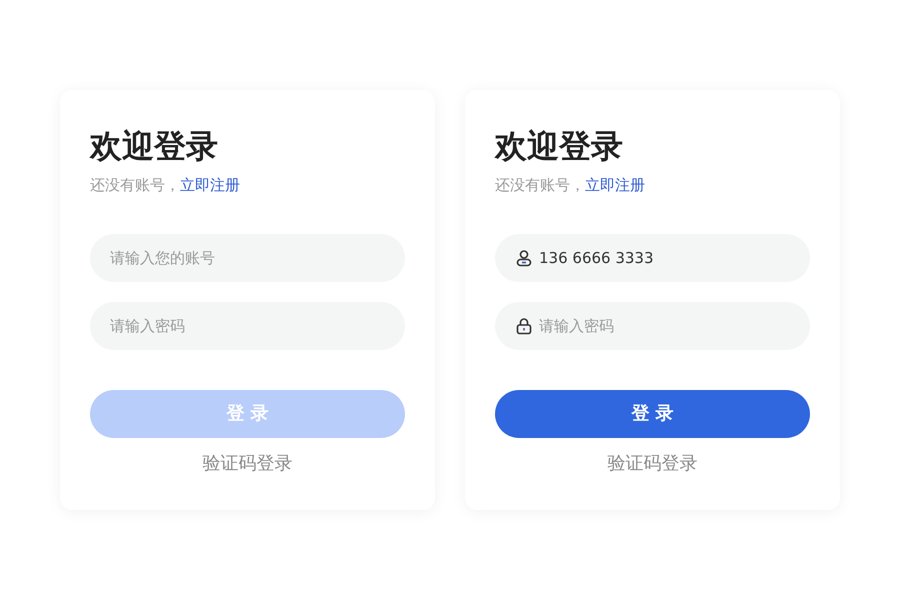  I want to click on account-field: 136 6666 3333, so click(652, 258).